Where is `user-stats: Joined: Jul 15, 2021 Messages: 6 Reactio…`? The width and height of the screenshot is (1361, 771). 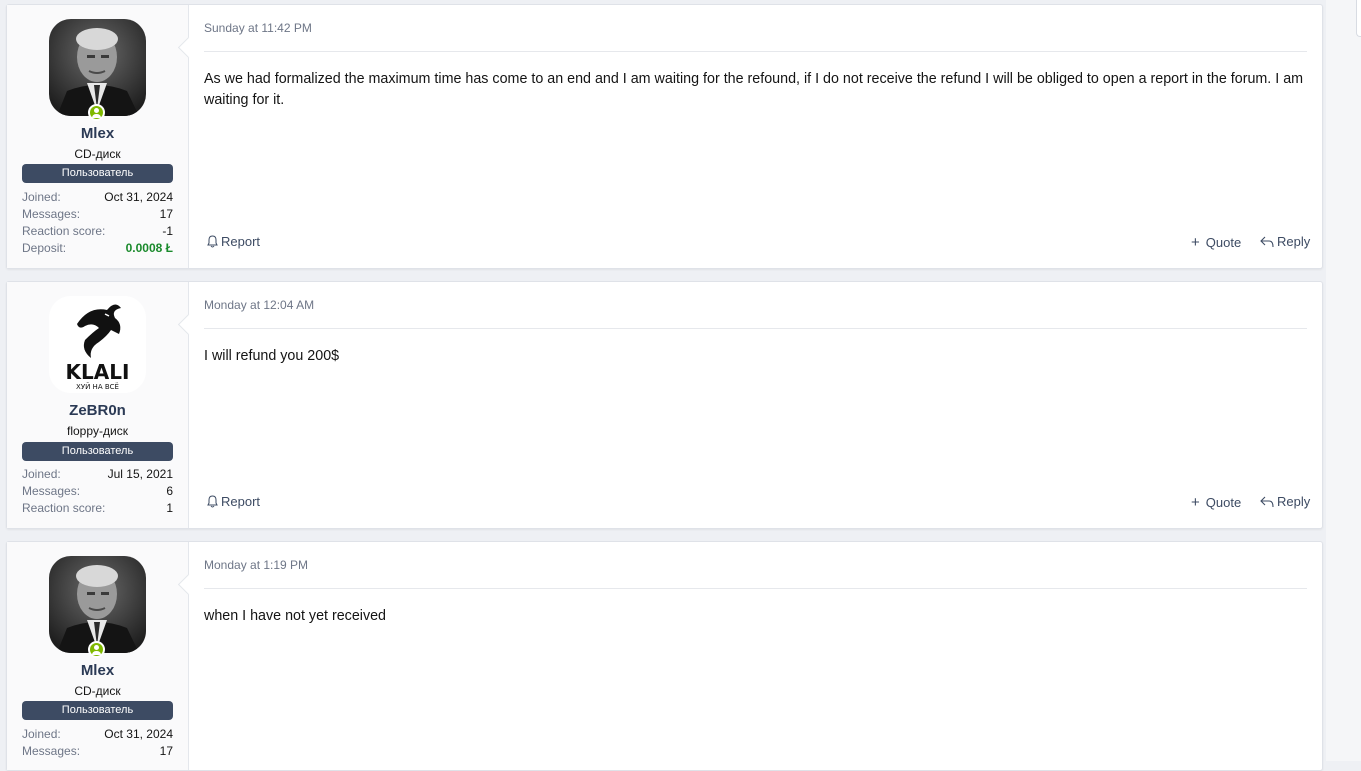
user-stats: Joined: Jul 15, 2021 Messages: 6 Reactio… is located at coordinates (97, 491).